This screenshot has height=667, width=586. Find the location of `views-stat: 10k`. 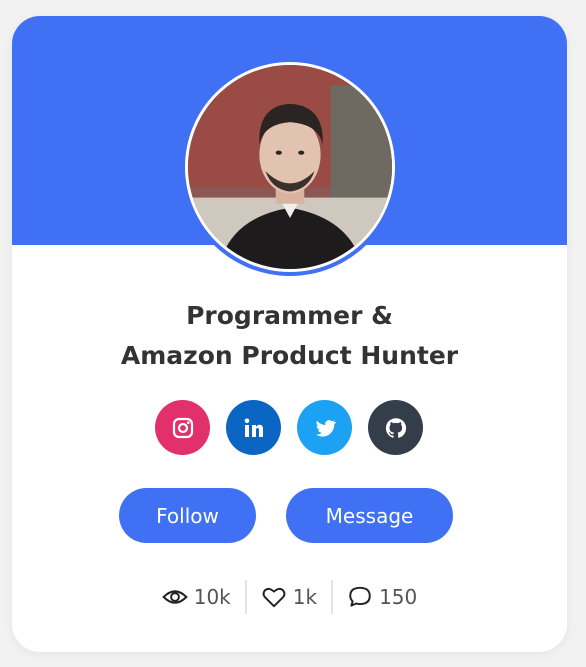

views-stat: 10k is located at coordinates (196, 597).